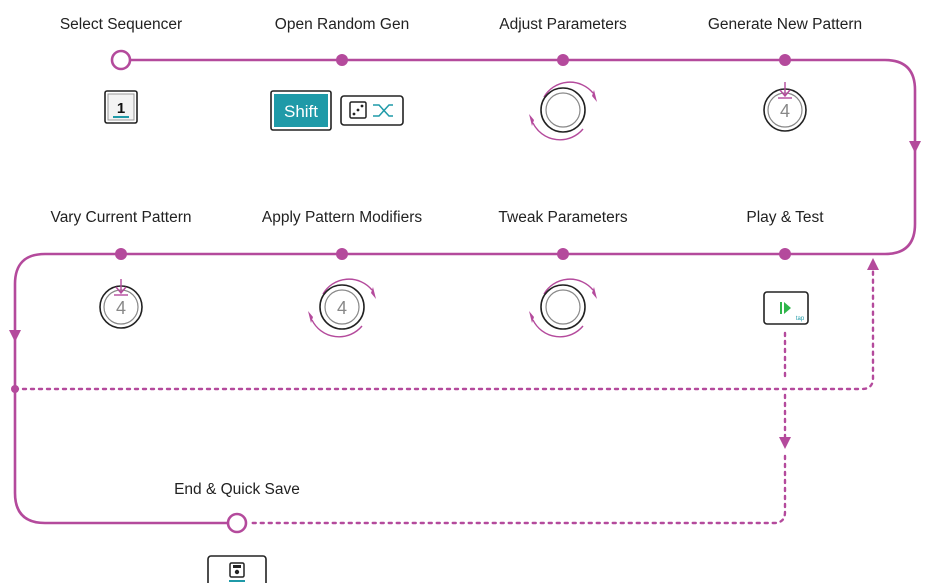 The width and height of the screenshot is (929, 583). What do you see at coordinates (781, 308) in the screenshot?
I see `play-icon-bar` at bounding box center [781, 308].